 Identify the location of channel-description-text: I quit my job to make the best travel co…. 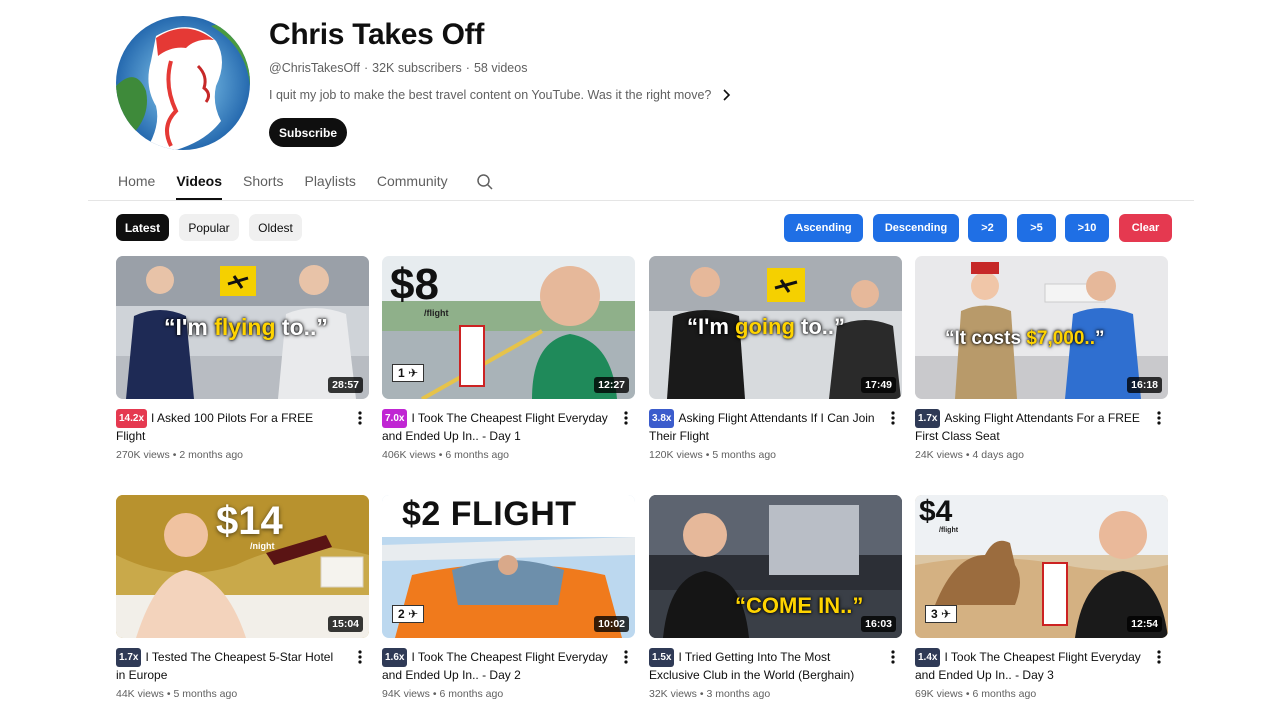
(490, 95).